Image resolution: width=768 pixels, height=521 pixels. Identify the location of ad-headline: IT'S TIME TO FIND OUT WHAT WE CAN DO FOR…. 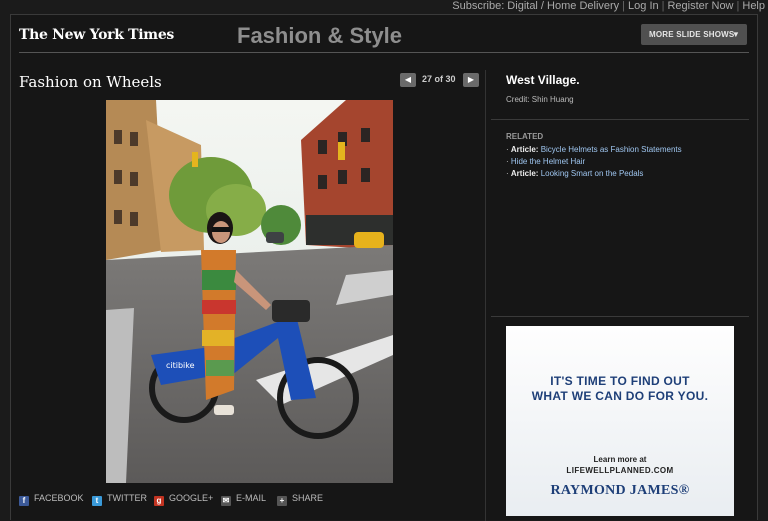
(620, 389).